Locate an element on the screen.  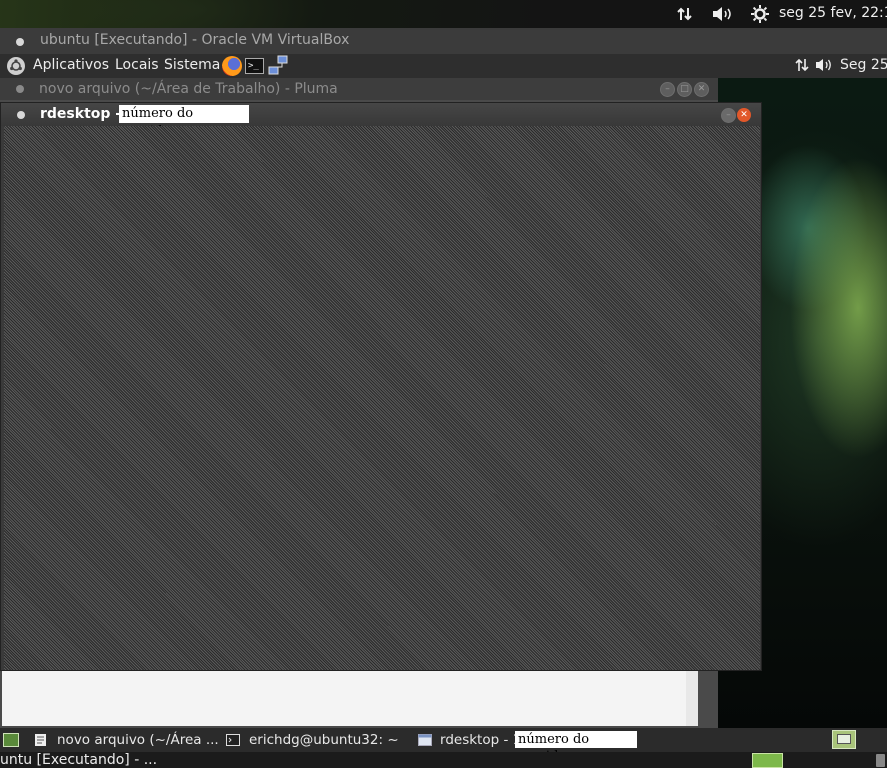
volume-icon is located at coordinates (722, 14).